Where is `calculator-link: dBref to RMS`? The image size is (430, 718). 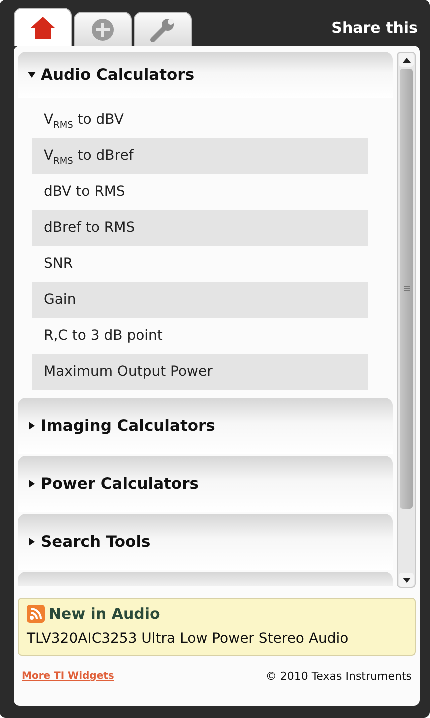 calculator-link: dBref to RMS is located at coordinates (200, 228).